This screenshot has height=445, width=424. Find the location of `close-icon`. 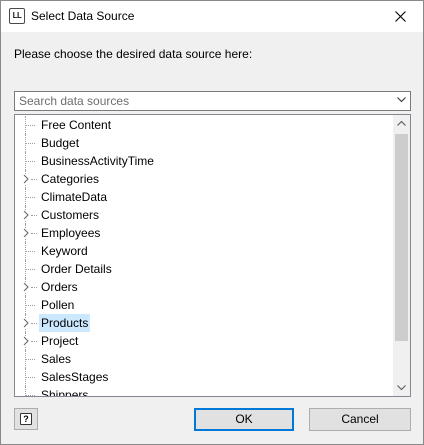

close-icon is located at coordinates (400, 16).